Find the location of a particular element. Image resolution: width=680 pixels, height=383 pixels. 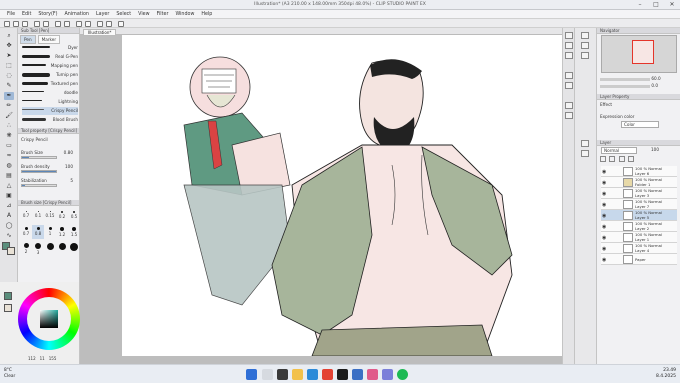

brightness-value: 155 is located at coordinates (53, 358).